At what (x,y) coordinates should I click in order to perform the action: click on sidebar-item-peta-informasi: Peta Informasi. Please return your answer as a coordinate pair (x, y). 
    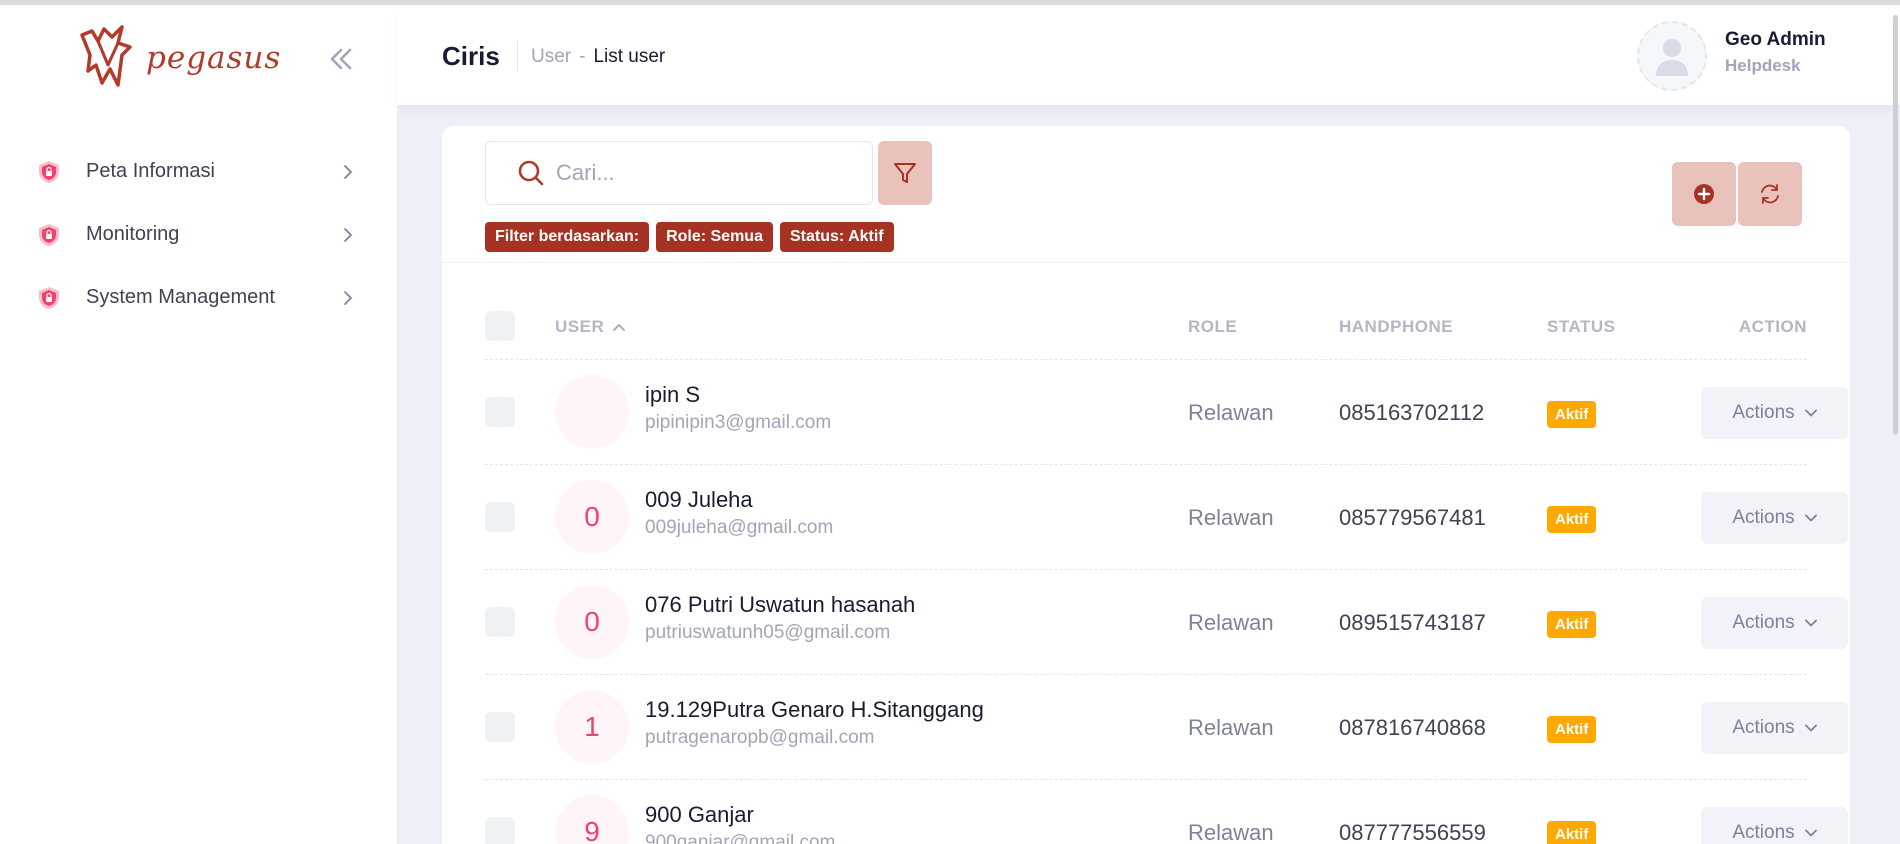
    Looking at the image, I should click on (201, 171).